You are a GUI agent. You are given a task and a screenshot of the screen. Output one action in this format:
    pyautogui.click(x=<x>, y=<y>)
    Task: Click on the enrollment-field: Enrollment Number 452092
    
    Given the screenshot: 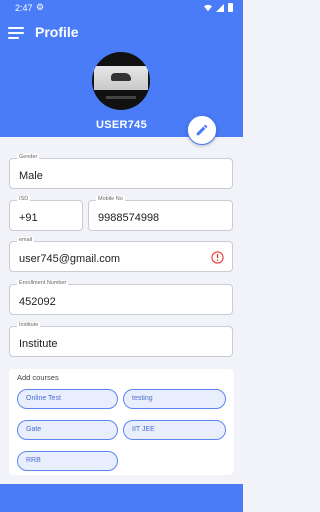 What is the action you would take?
    pyautogui.click(x=121, y=297)
    